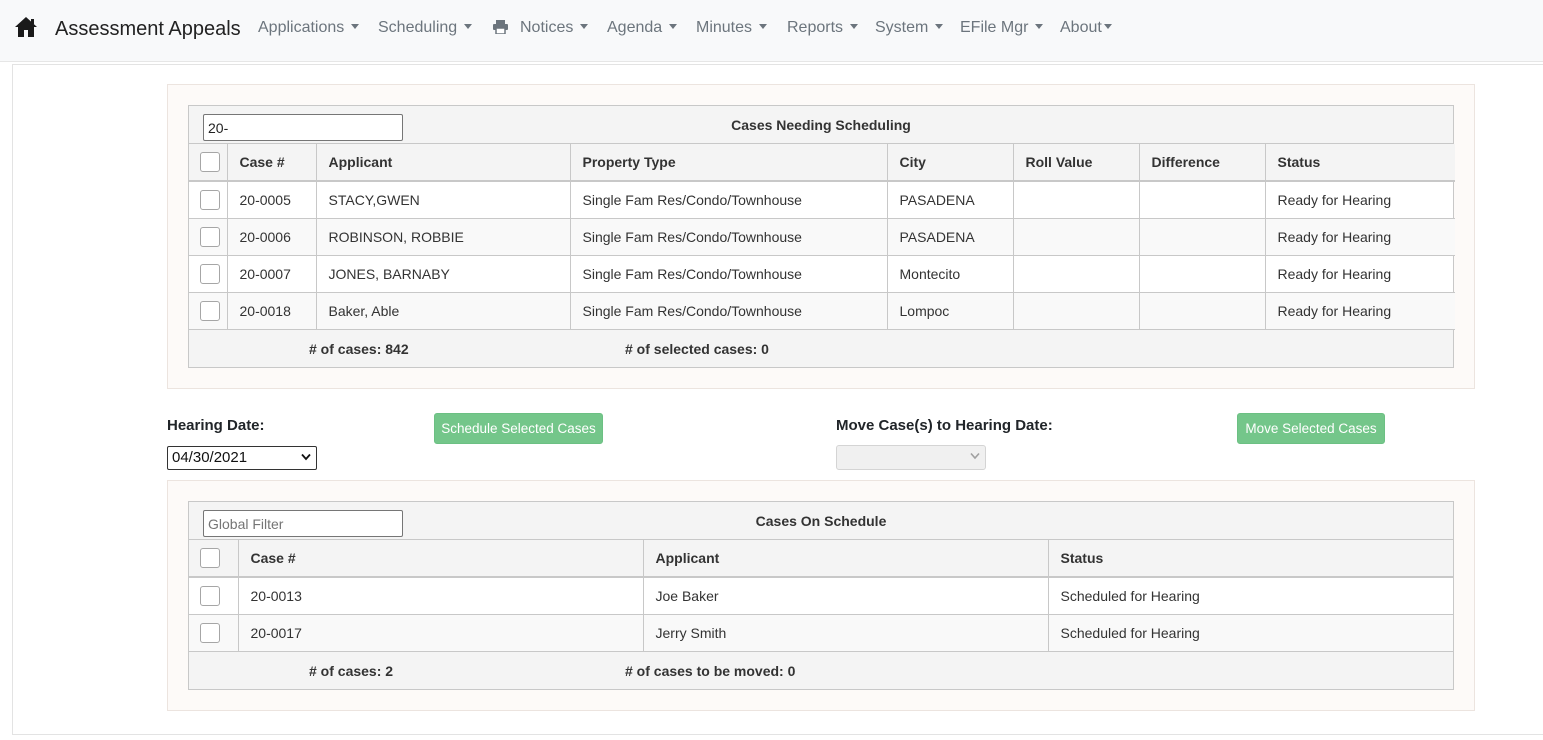 This screenshot has width=1543, height=740. What do you see at coordinates (950, 274) in the screenshot?
I see `city-cell: Montecito` at bounding box center [950, 274].